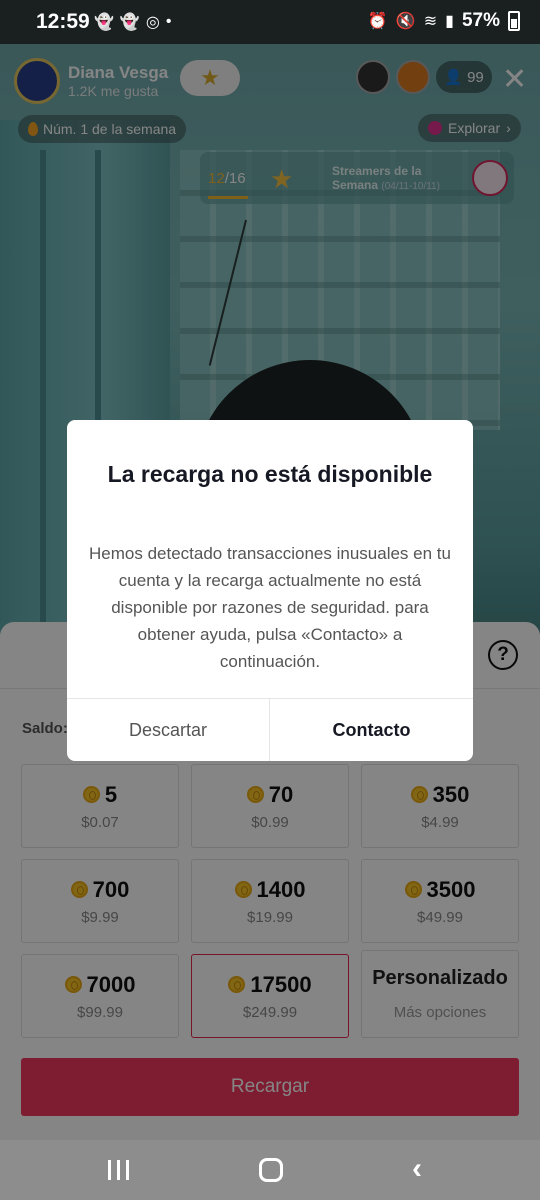 This screenshot has width=540, height=1200. What do you see at coordinates (405, 21) in the screenshot?
I see `mute-icon: 🔇` at bounding box center [405, 21].